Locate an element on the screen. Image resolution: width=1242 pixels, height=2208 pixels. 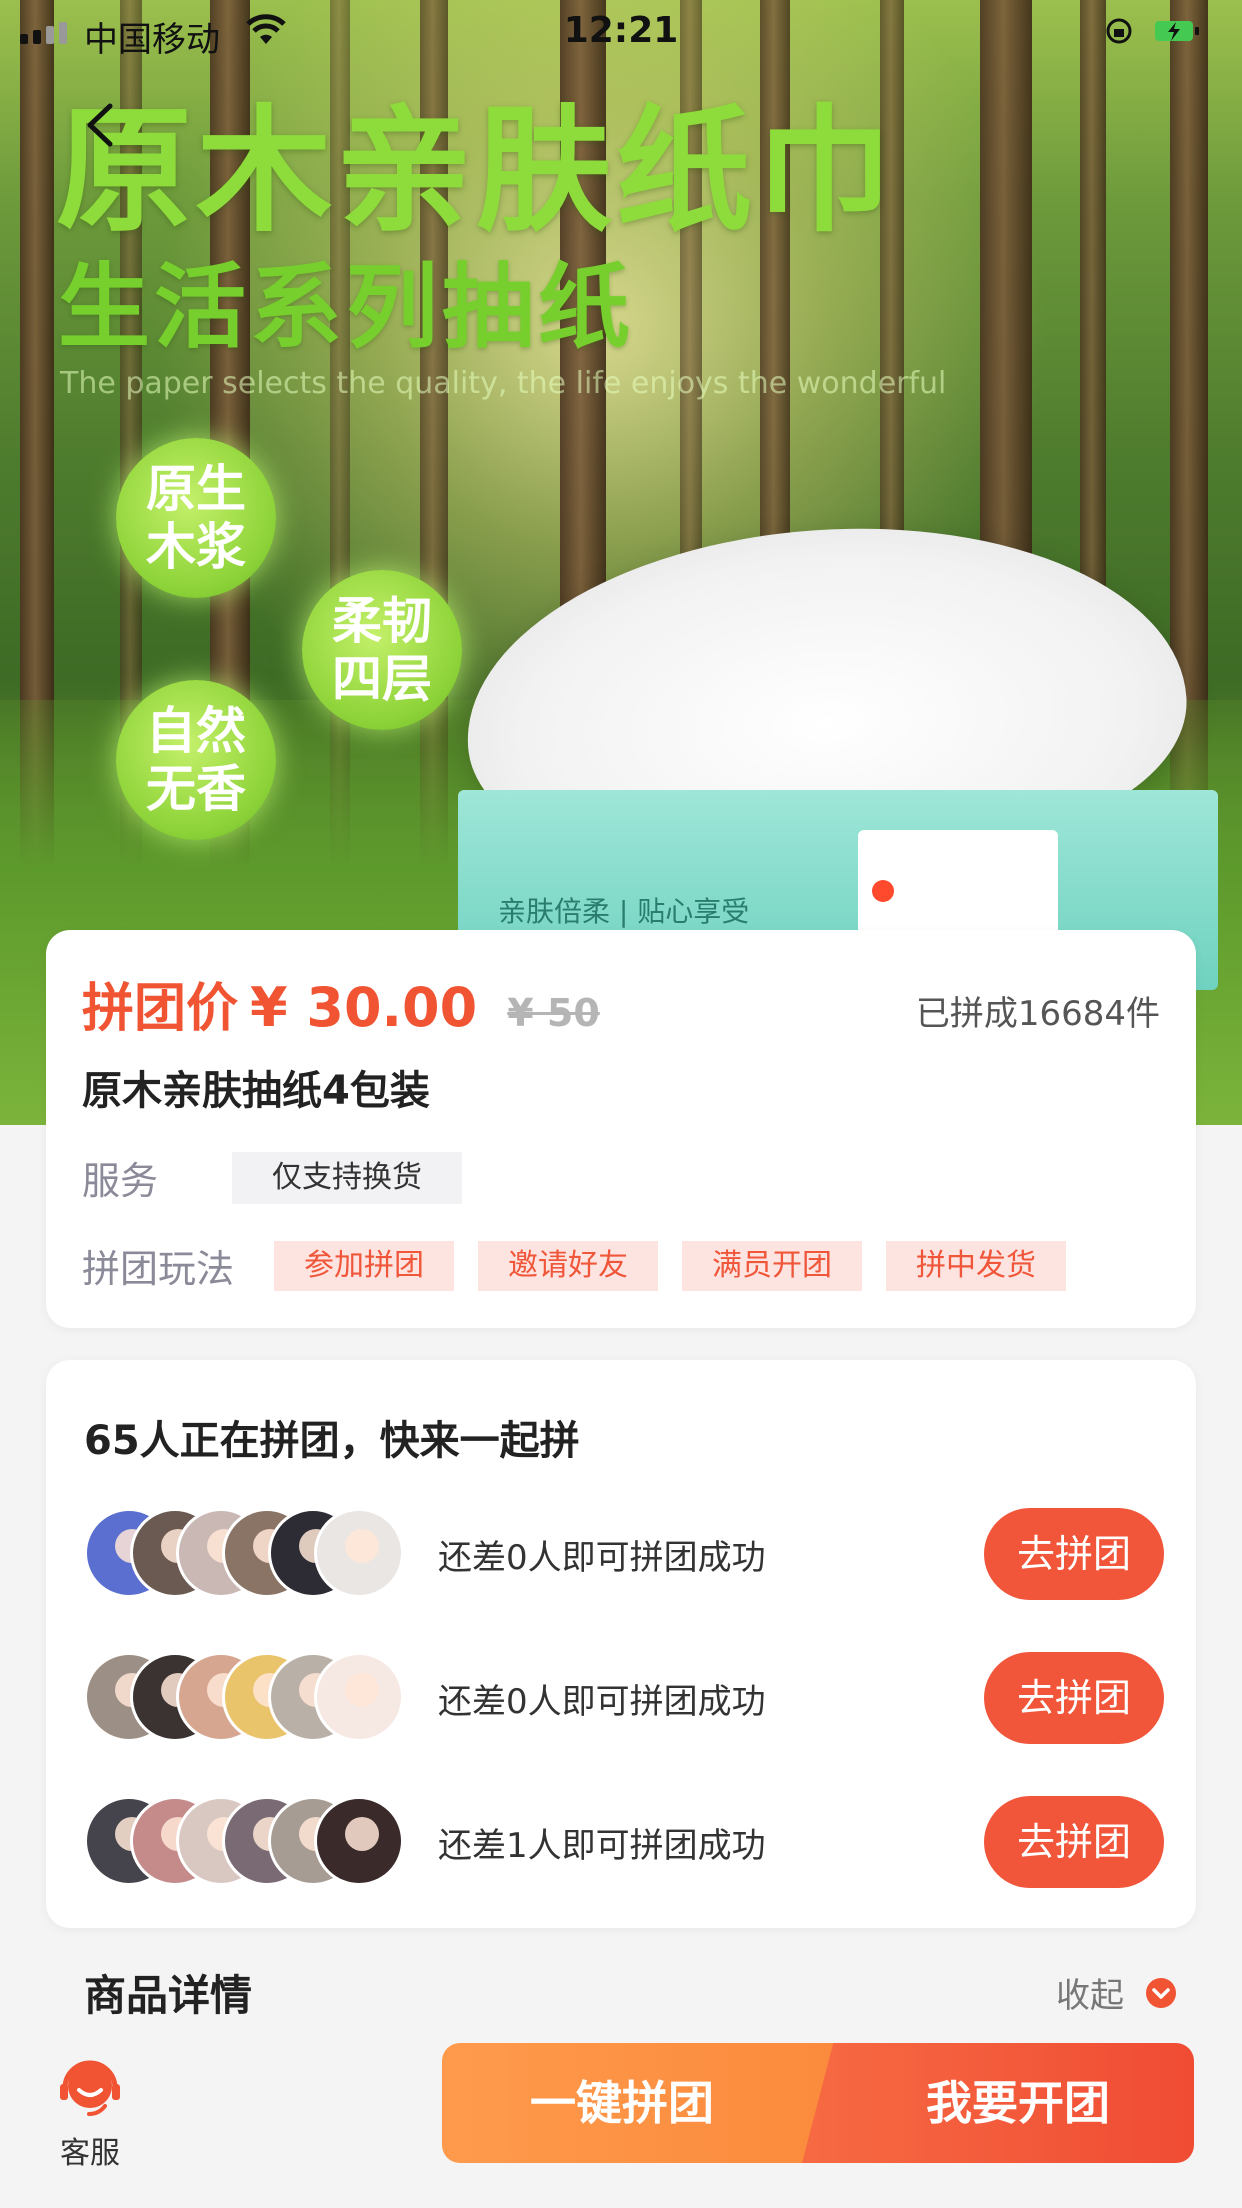
one-click-group-button: 一键拼团 is located at coordinates (642, 2103).